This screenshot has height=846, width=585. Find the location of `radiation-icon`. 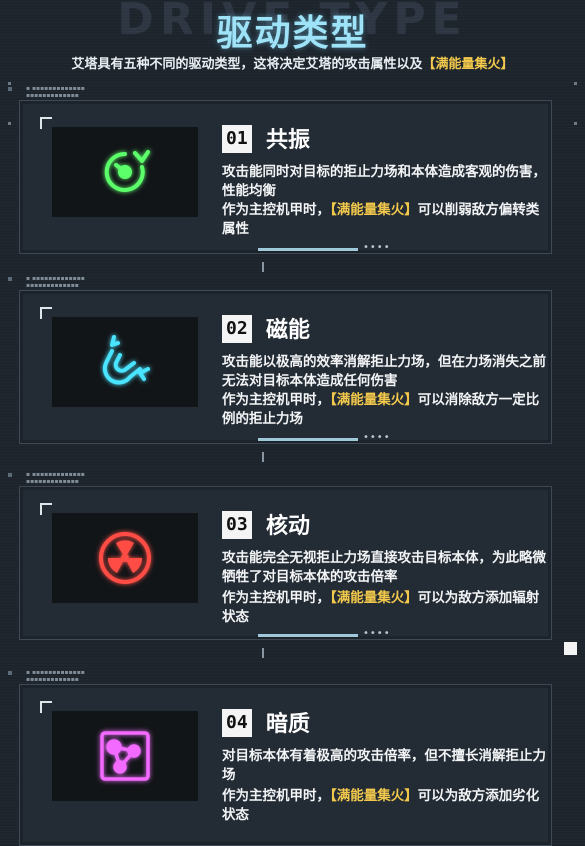

radiation-icon is located at coordinates (125, 558).